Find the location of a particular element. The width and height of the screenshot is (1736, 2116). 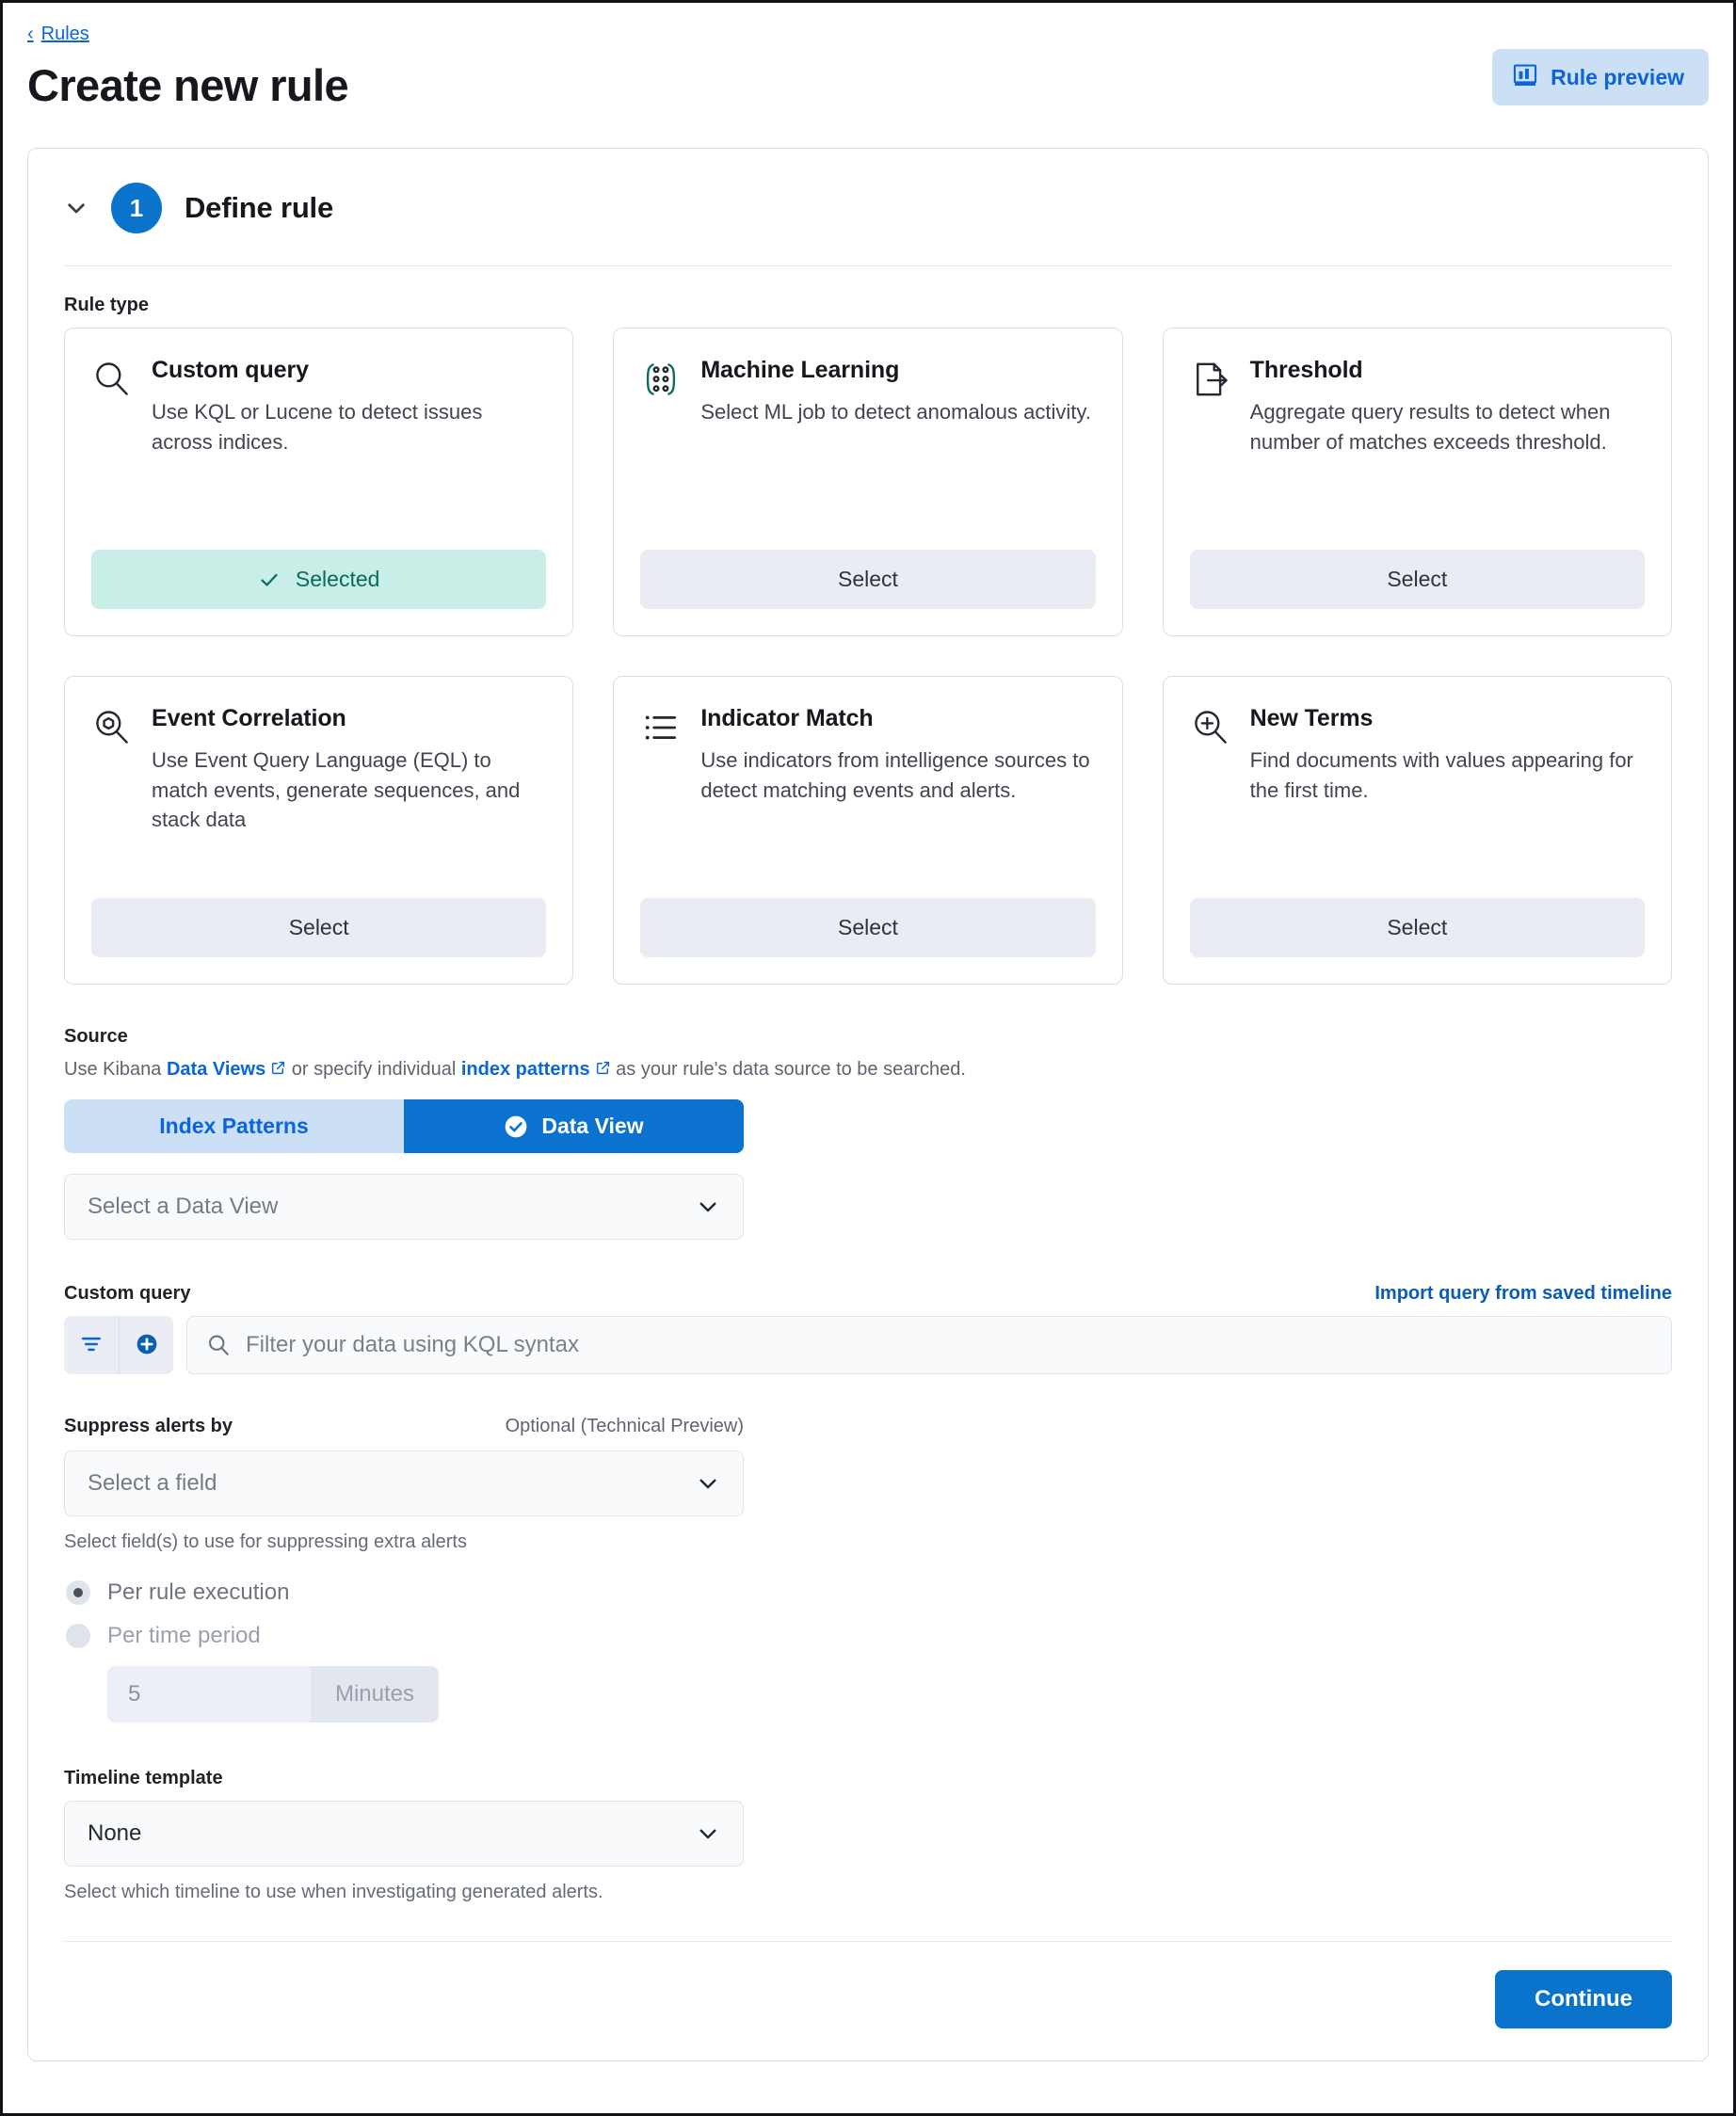

source-desc-part1: Use Kibana is located at coordinates (115, 1070).